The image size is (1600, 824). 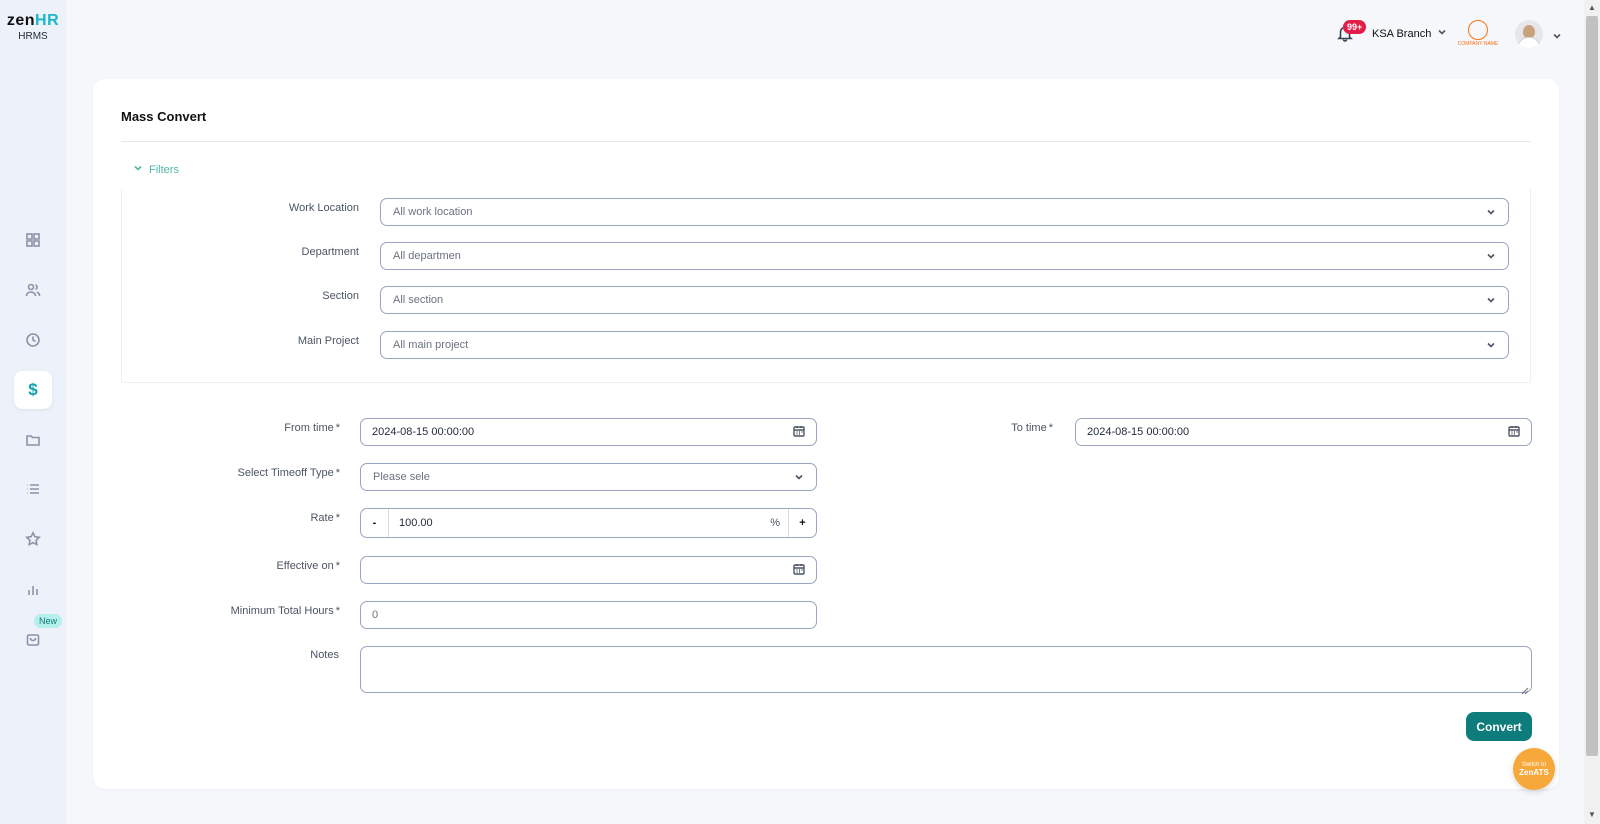 I want to click on timeoff-type-label-text: Select Timeoff Type, so click(x=285, y=473).